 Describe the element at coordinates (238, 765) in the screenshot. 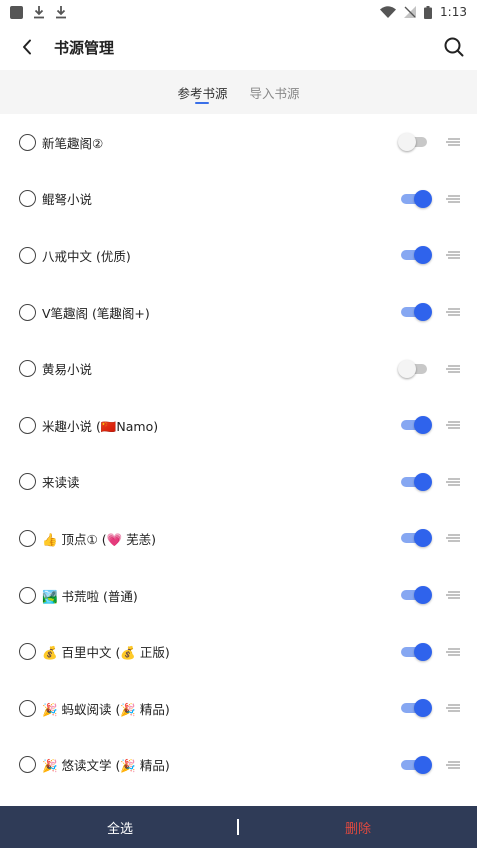

I see `source-row: 🎉 悠读文学 (🎉 精品)` at that location.